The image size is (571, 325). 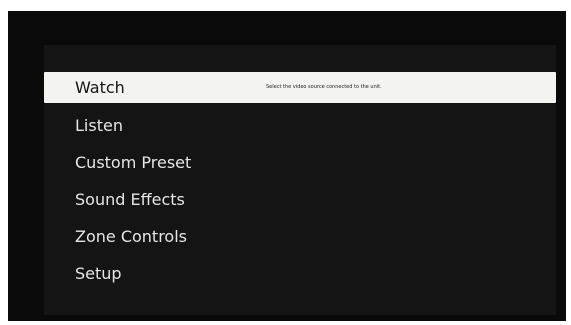 I want to click on menu-item-zone-controls: Zone Controls, so click(x=300, y=237).